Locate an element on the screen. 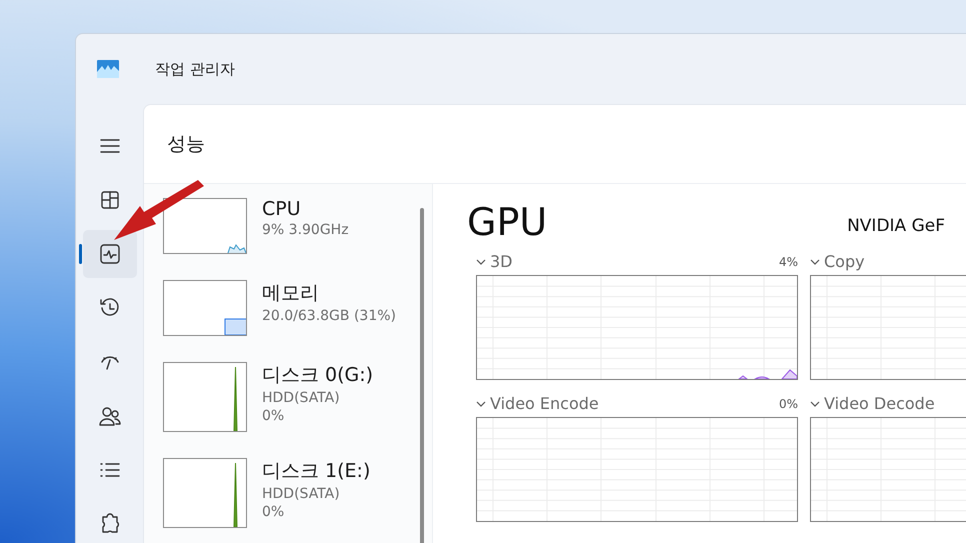 This screenshot has width=966, height=543. engine-name: 3D is located at coordinates (501, 261).